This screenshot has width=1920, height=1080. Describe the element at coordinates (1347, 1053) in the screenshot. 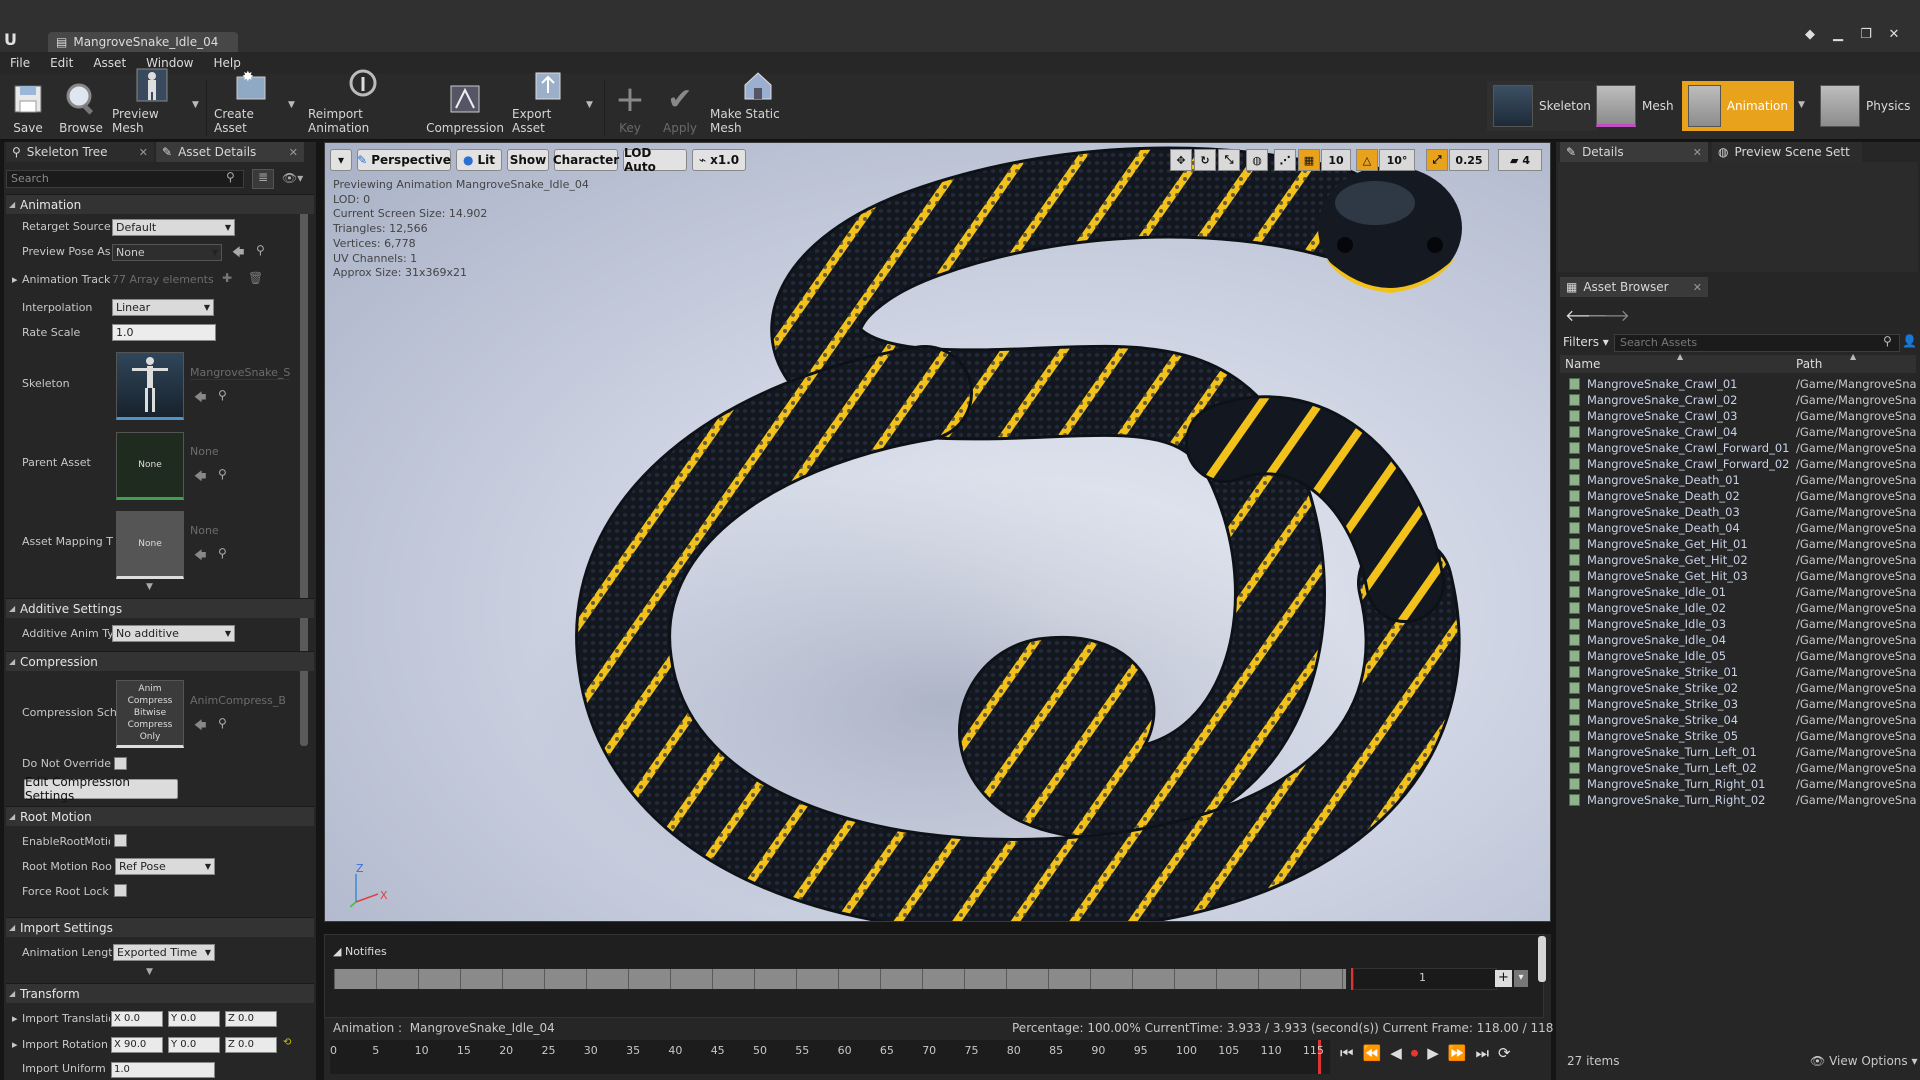

I see `skip-to-start-icon: ⏮` at that location.